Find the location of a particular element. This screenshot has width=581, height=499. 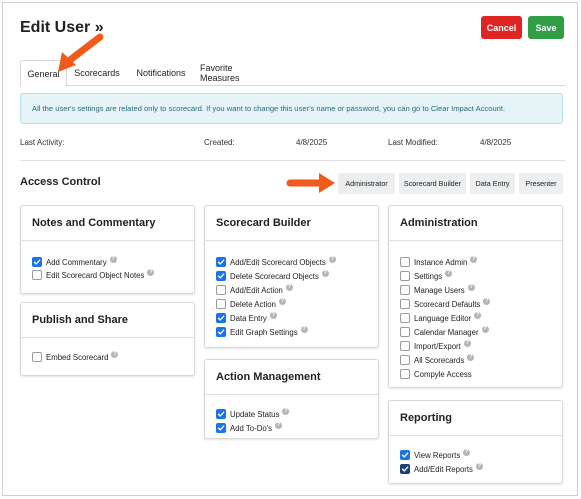

last-modified-value: 4/8/2025 is located at coordinates (496, 142).